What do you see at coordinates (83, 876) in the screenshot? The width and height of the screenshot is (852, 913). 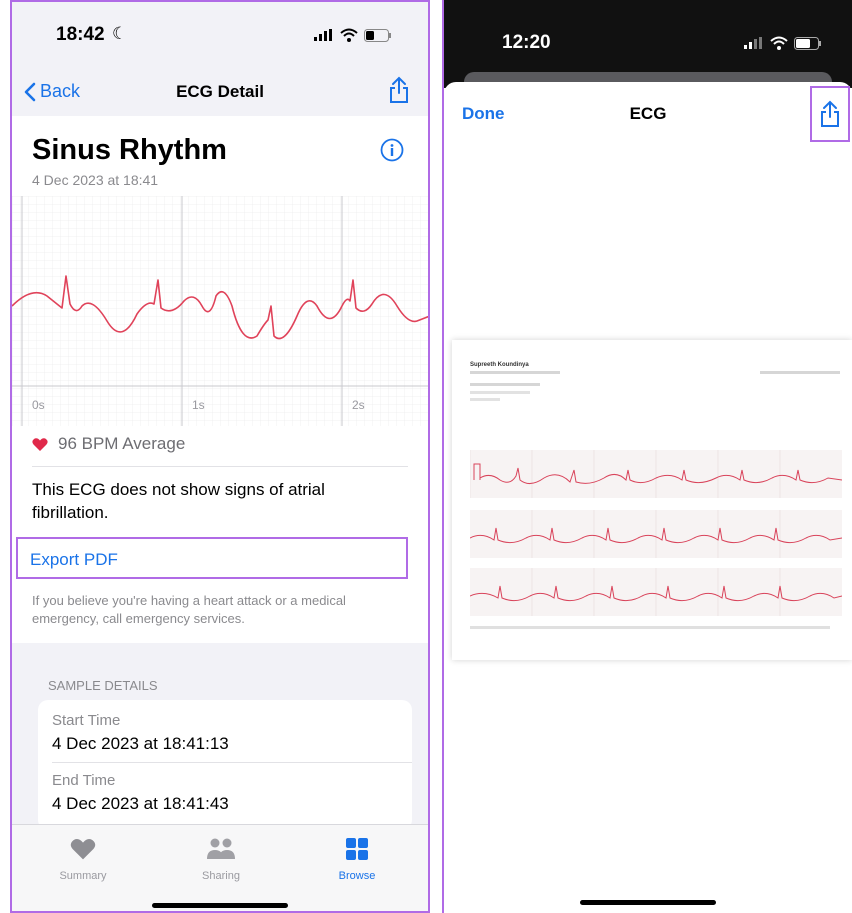 I see `tab-summary-label: Summary` at bounding box center [83, 876].